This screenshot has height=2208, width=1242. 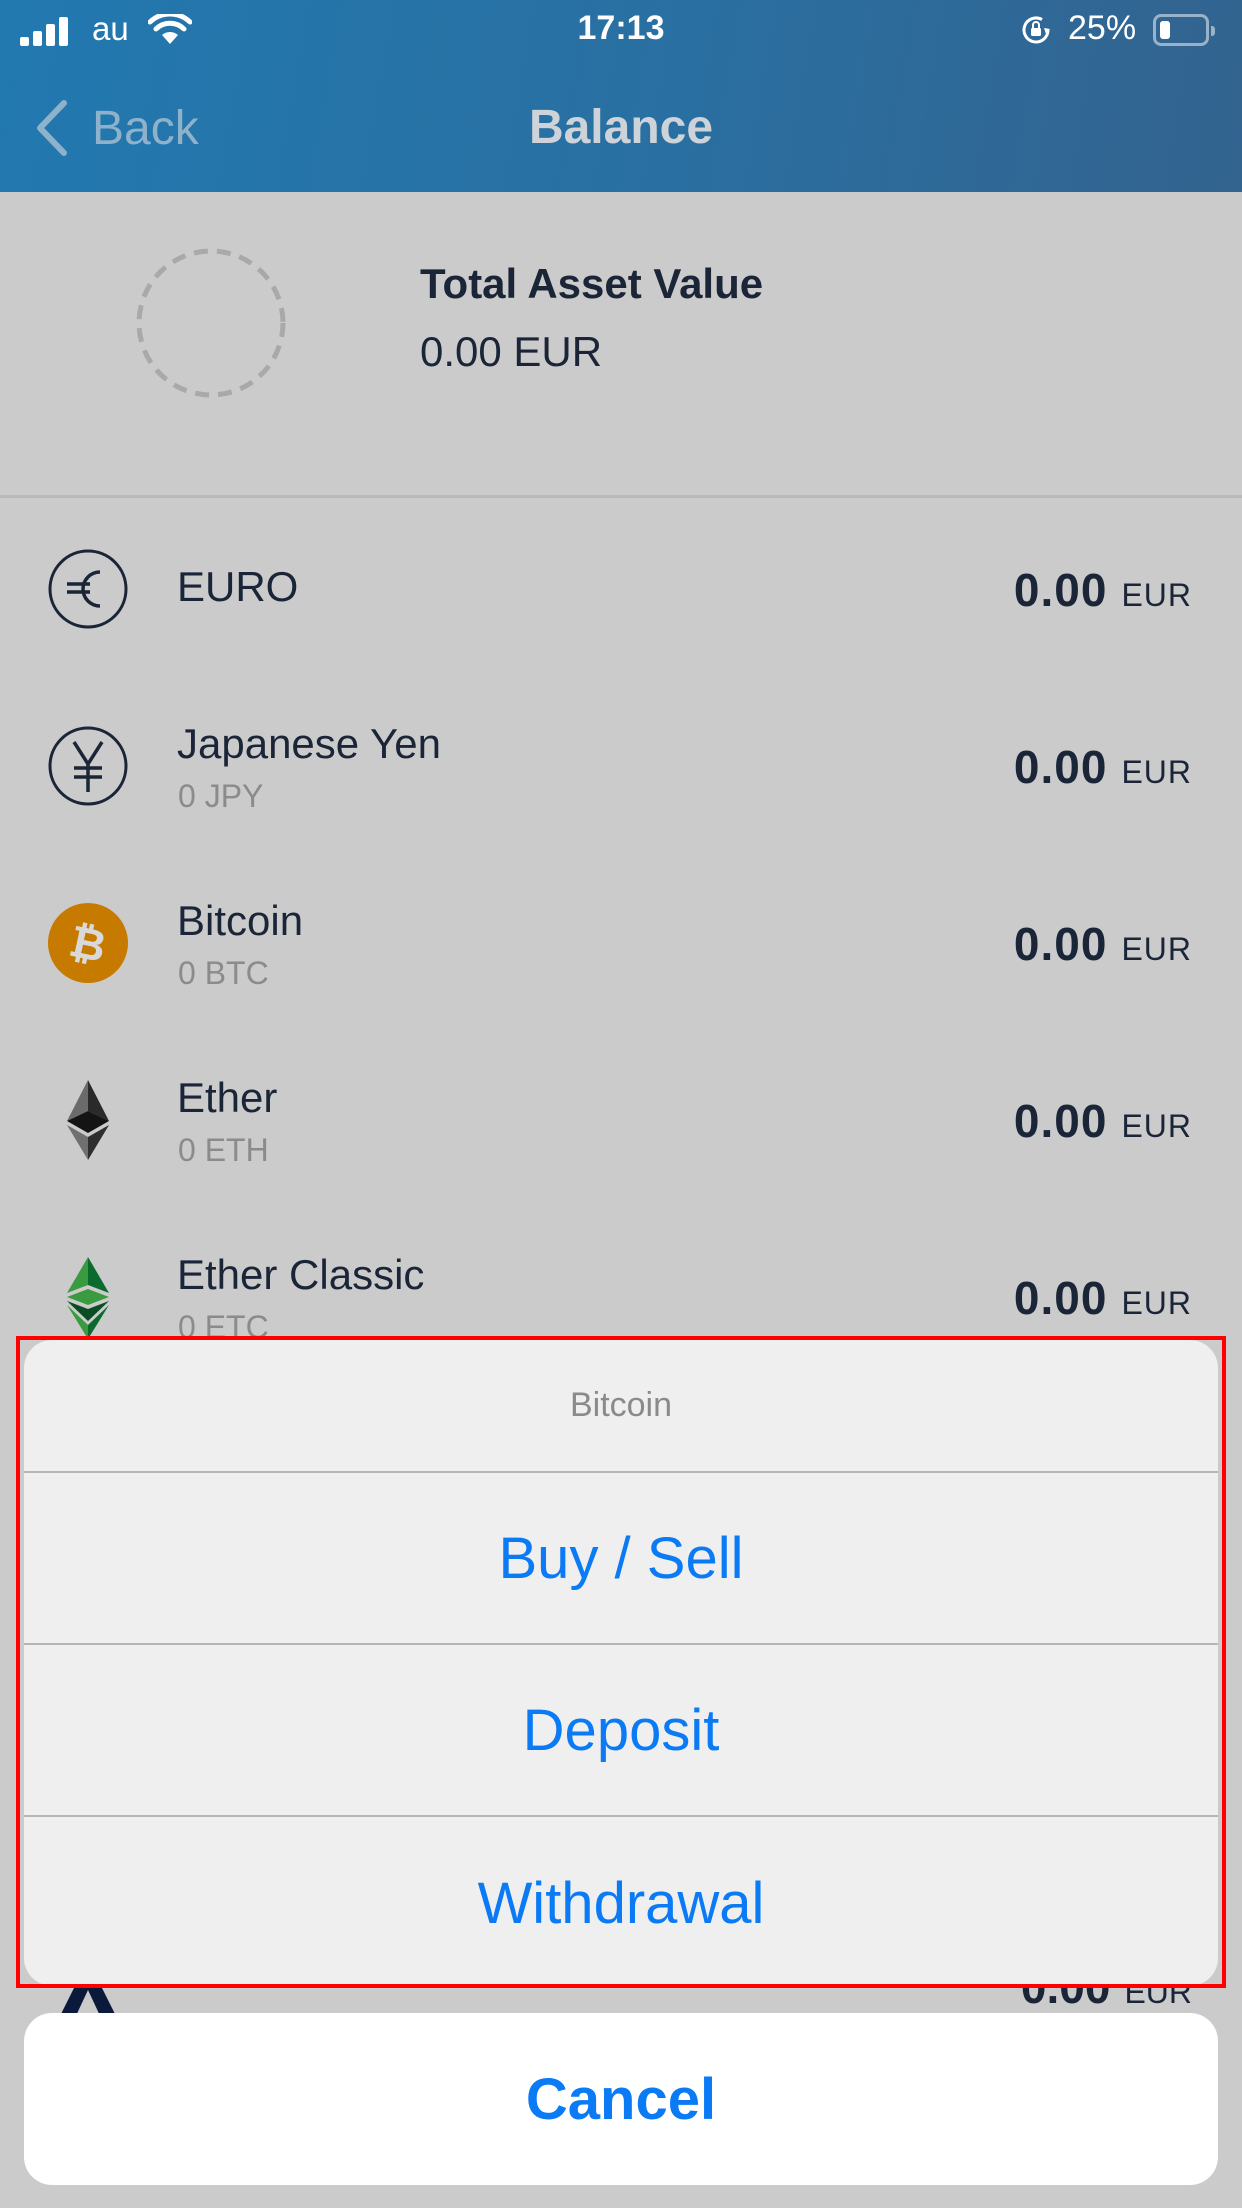 I want to click on asset-name: Ether Classic, so click(x=301, y=1274).